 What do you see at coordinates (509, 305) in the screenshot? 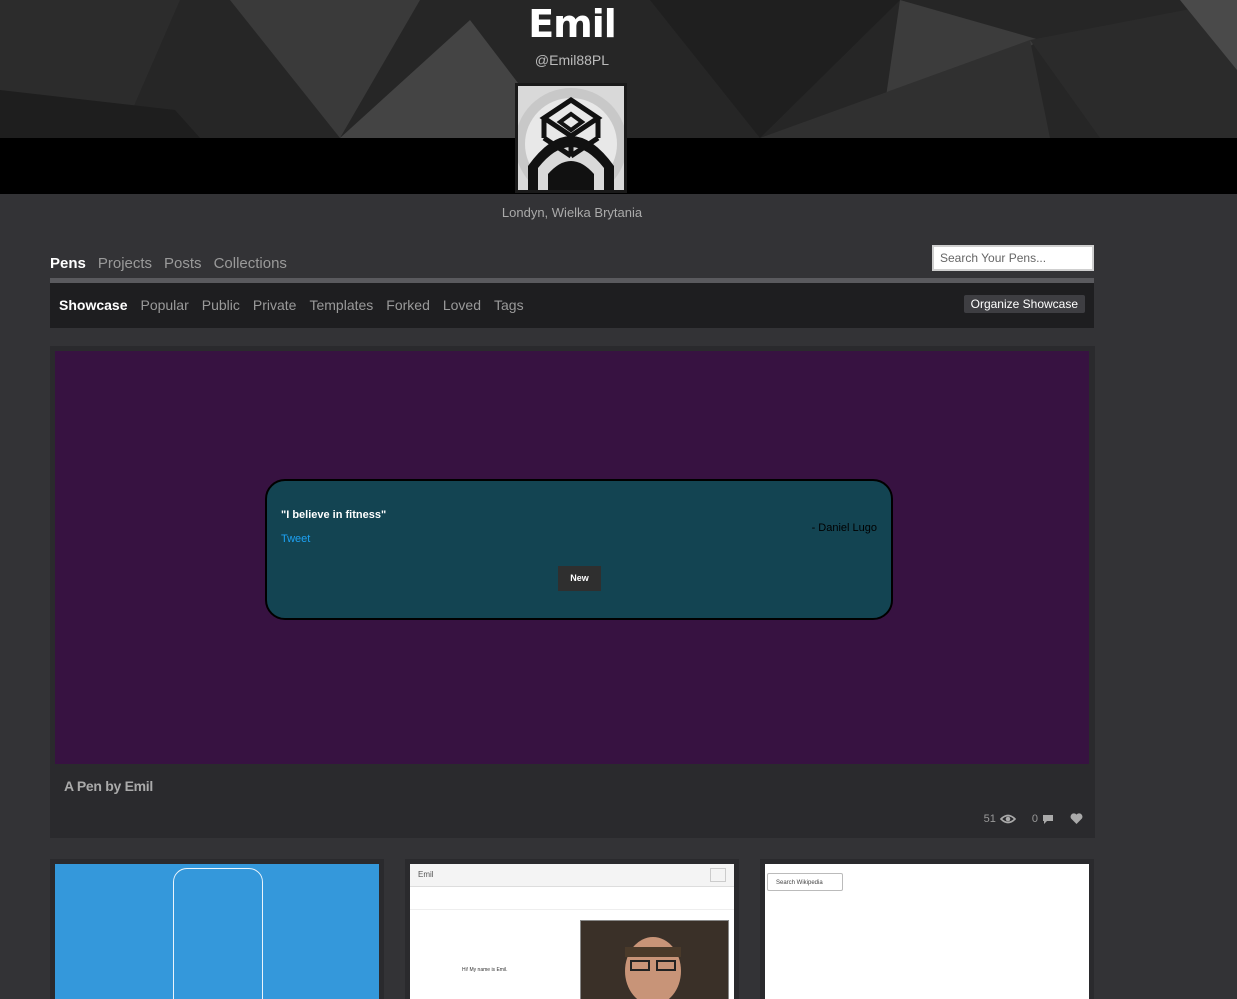
I see `subtab-tags: Tags` at bounding box center [509, 305].